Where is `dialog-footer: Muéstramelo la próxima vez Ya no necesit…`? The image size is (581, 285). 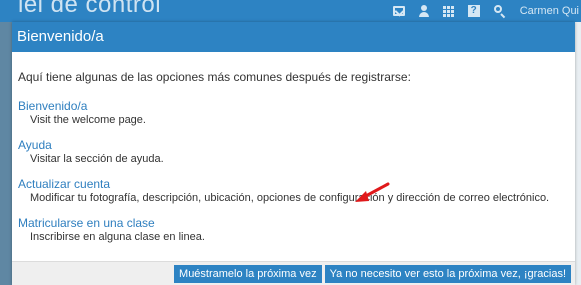 dialog-footer: Muéstramelo la próxima vez Ya no necesit… is located at coordinates (293, 273).